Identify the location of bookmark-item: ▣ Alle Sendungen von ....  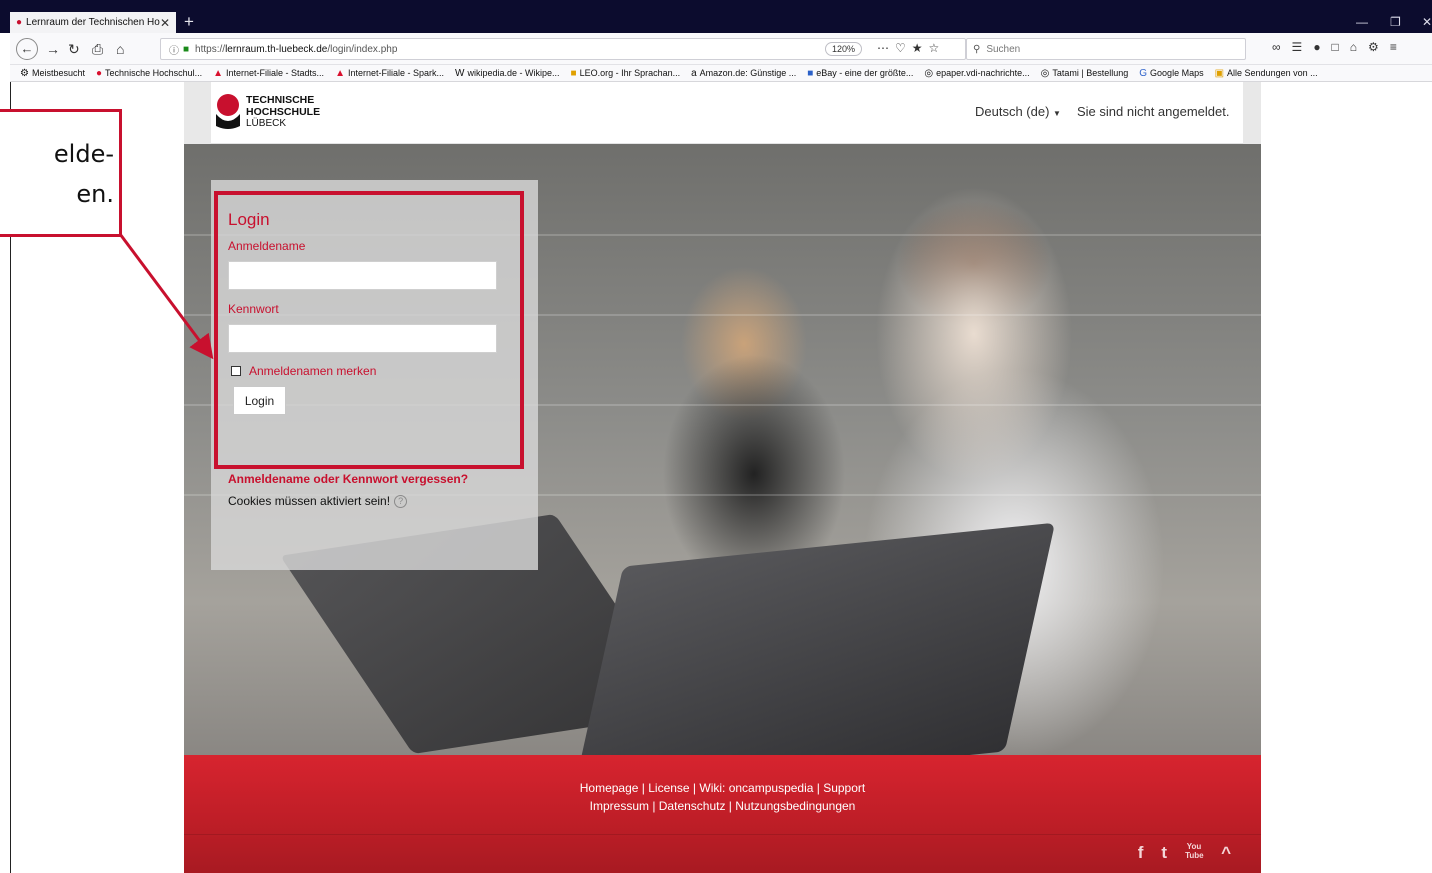
(1266, 73).